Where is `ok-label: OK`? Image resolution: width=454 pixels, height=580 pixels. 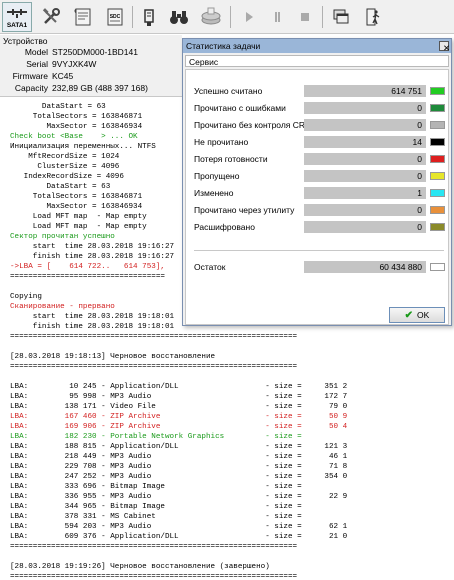 ok-label: OK is located at coordinates (423, 315).